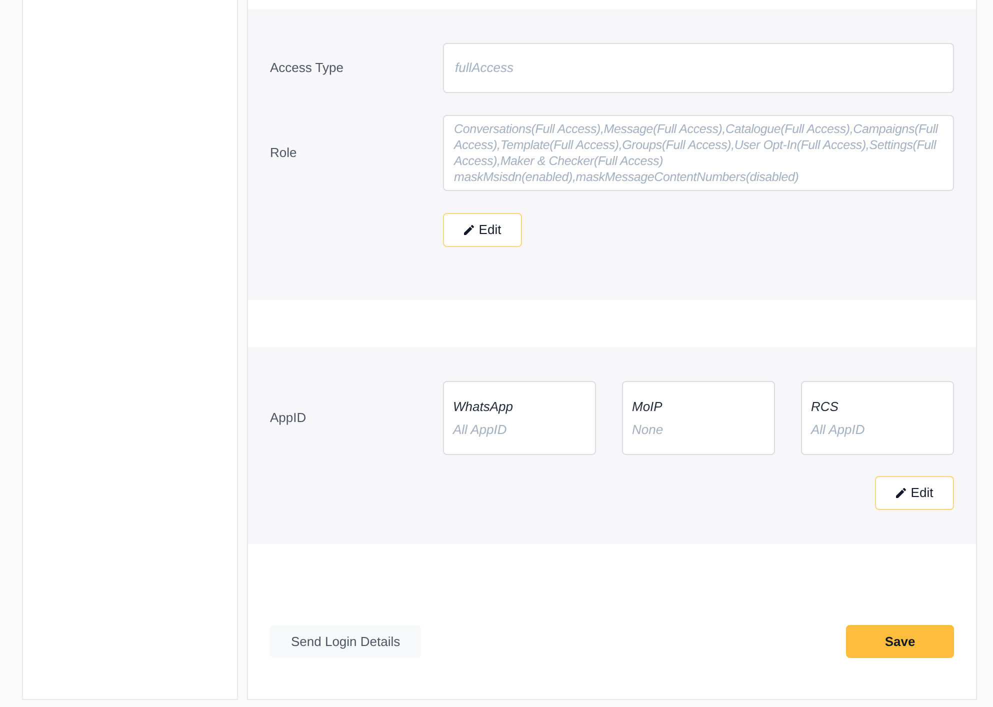  What do you see at coordinates (289, 418) in the screenshot?
I see `field-label: AppID` at bounding box center [289, 418].